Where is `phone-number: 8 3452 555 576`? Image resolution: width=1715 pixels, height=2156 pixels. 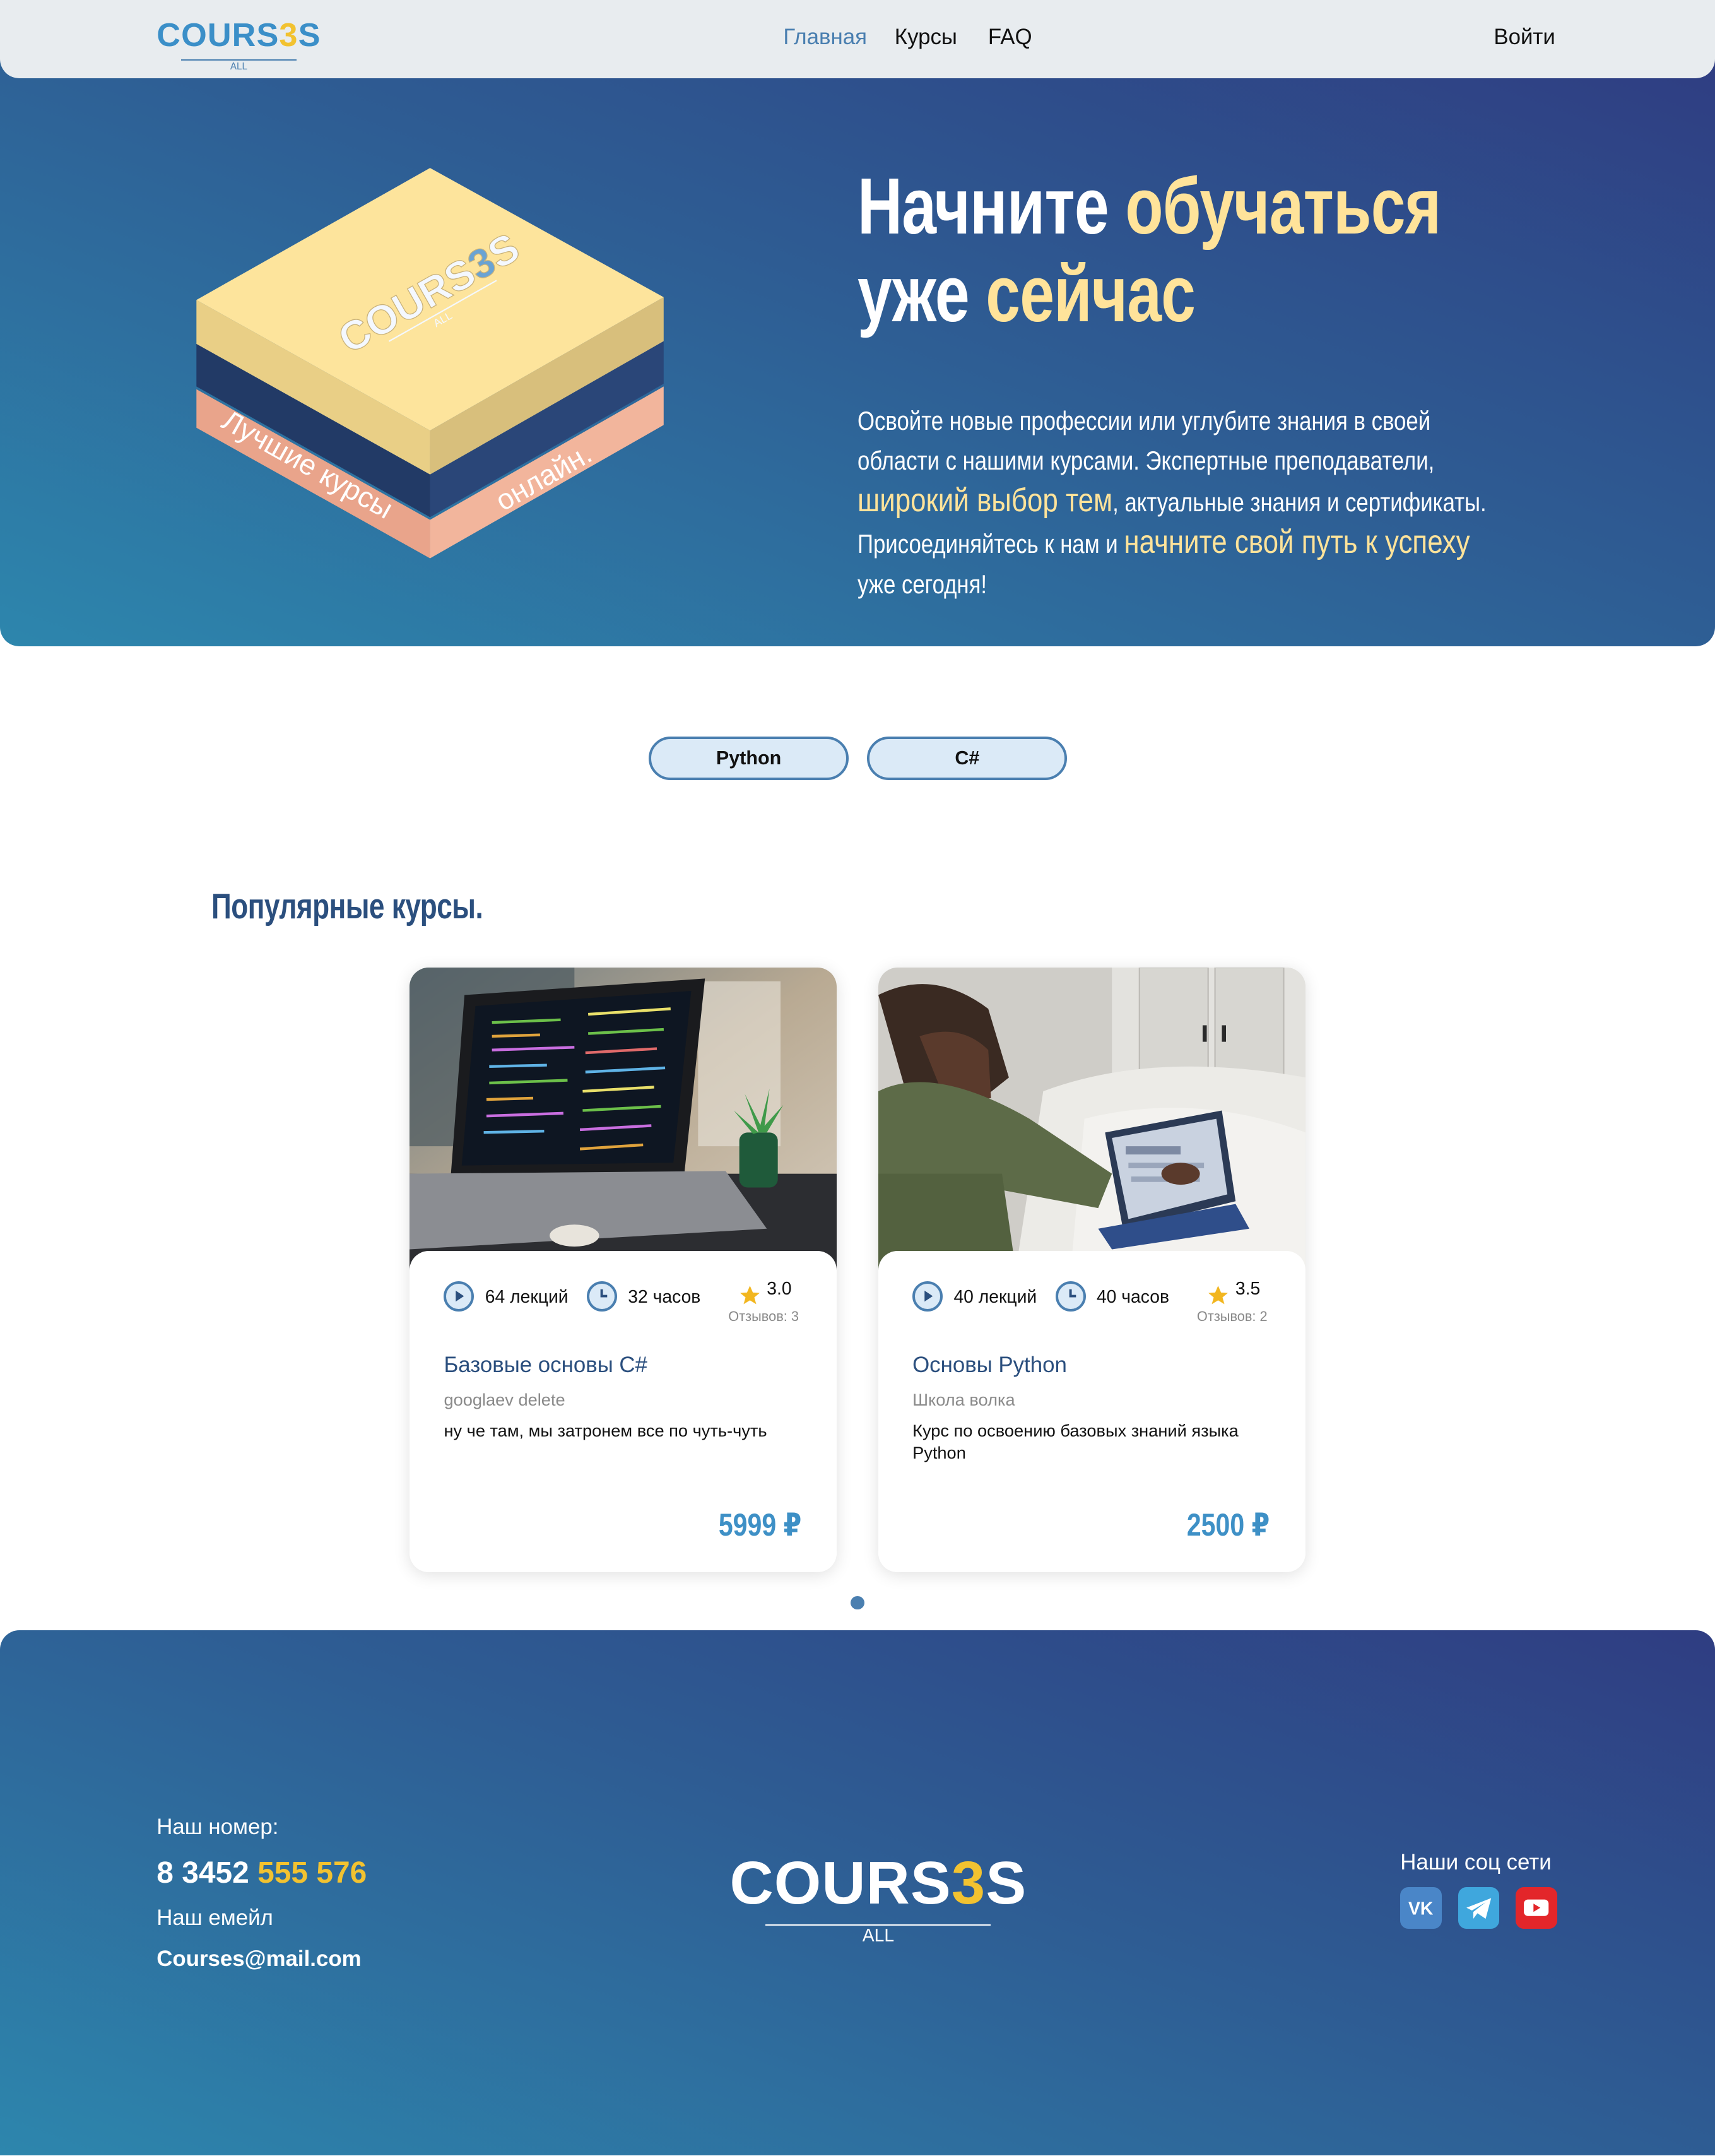 phone-number: 8 3452 555 576 is located at coordinates (262, 1873).